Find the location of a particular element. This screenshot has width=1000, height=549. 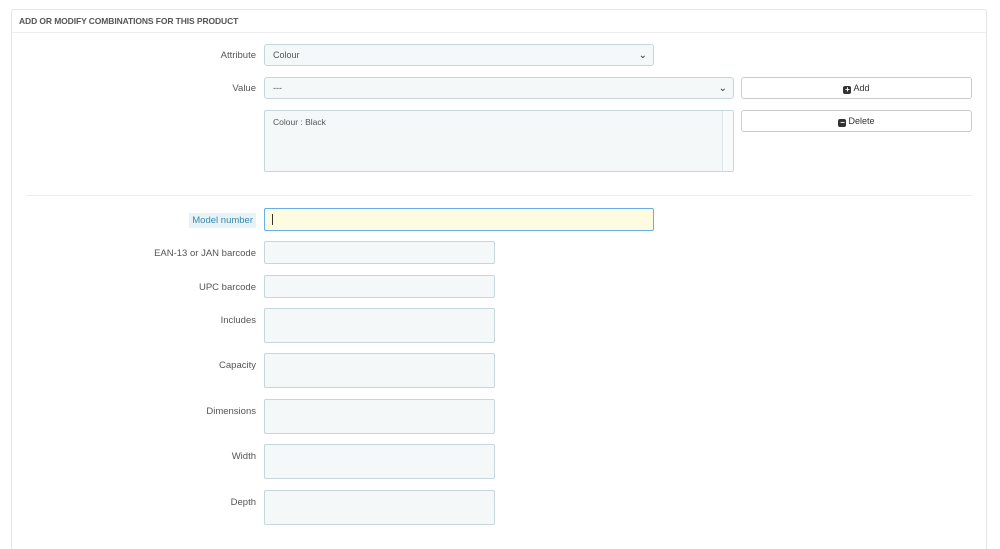

minus-square-icon: − is located at coordinates (842, 122).